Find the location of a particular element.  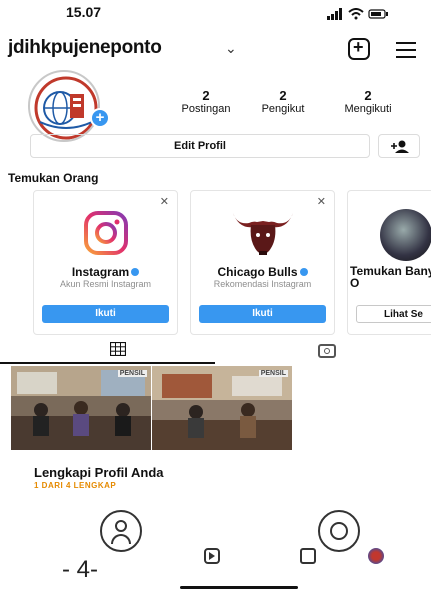

edit-profile-button: Edit Profil is located at coordinates (200, 146).